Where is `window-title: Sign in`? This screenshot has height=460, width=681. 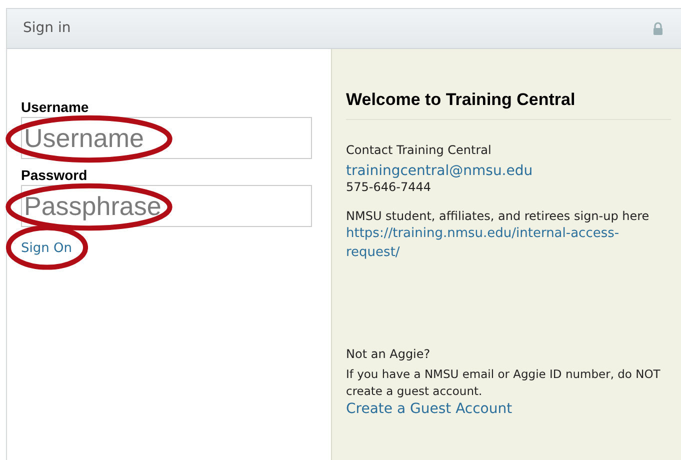 window-title: Sign in is located at coordinates (47, 28).